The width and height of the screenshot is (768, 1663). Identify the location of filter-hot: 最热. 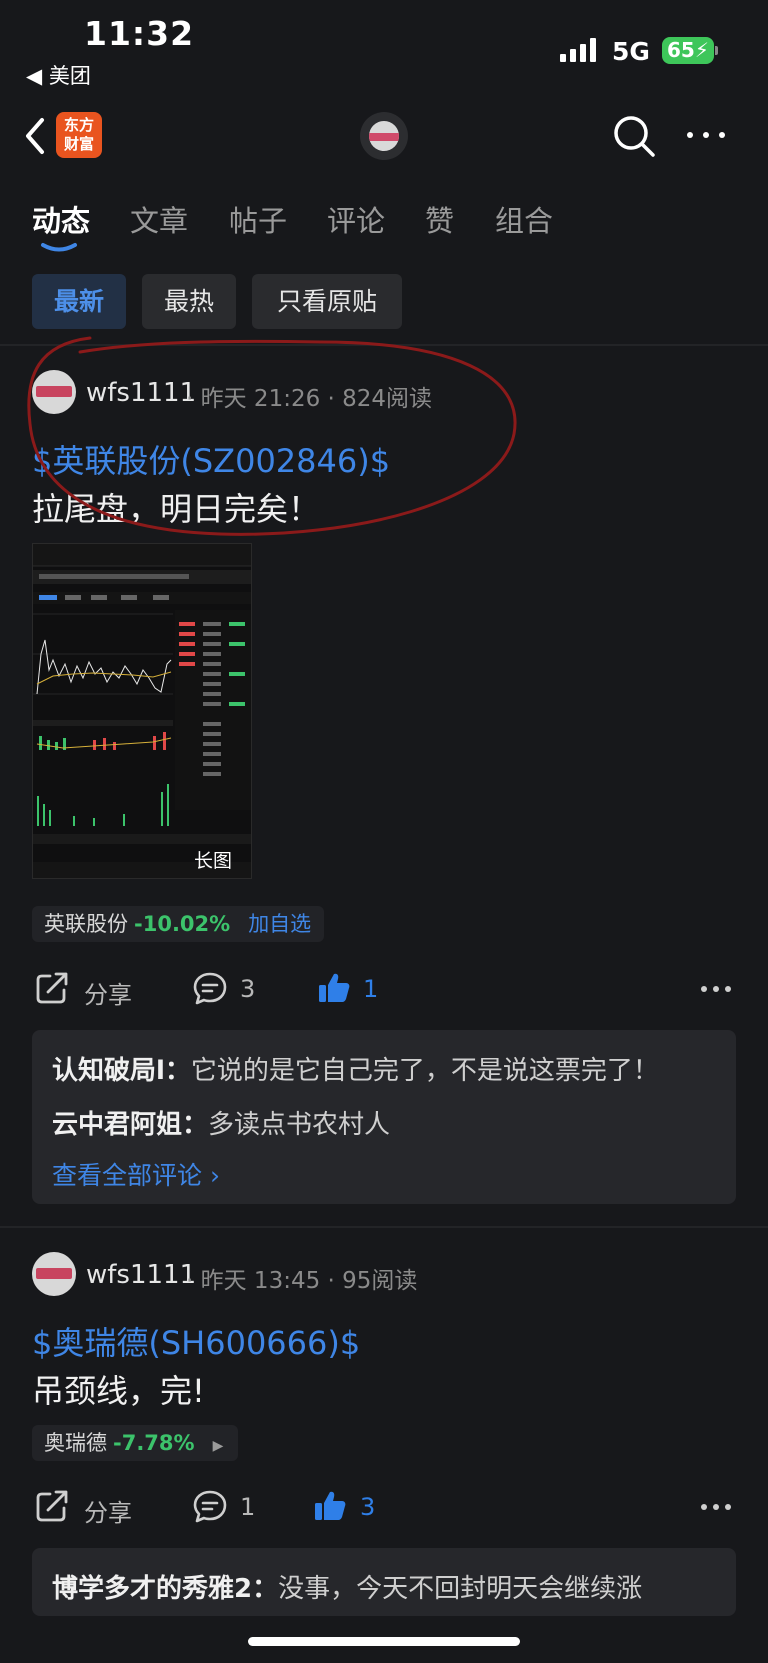
(189, 301).